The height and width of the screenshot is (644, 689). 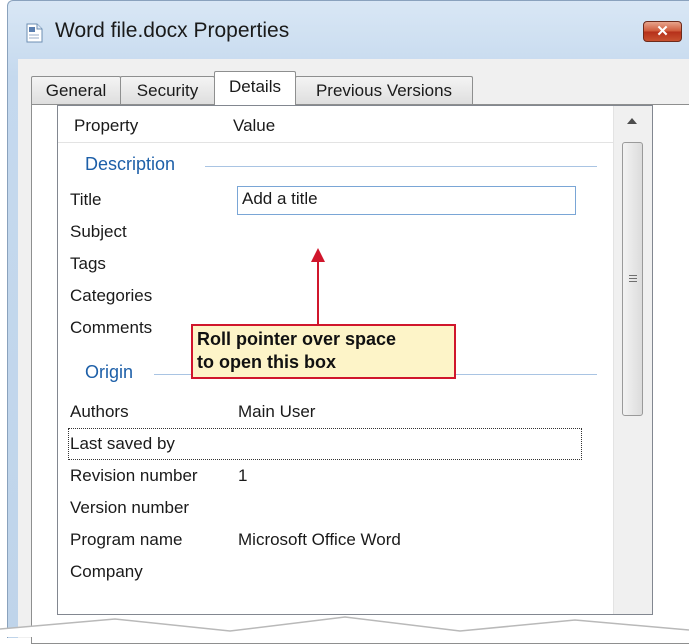 I want to click on property-label: Subject, so click(x=98, y=231).